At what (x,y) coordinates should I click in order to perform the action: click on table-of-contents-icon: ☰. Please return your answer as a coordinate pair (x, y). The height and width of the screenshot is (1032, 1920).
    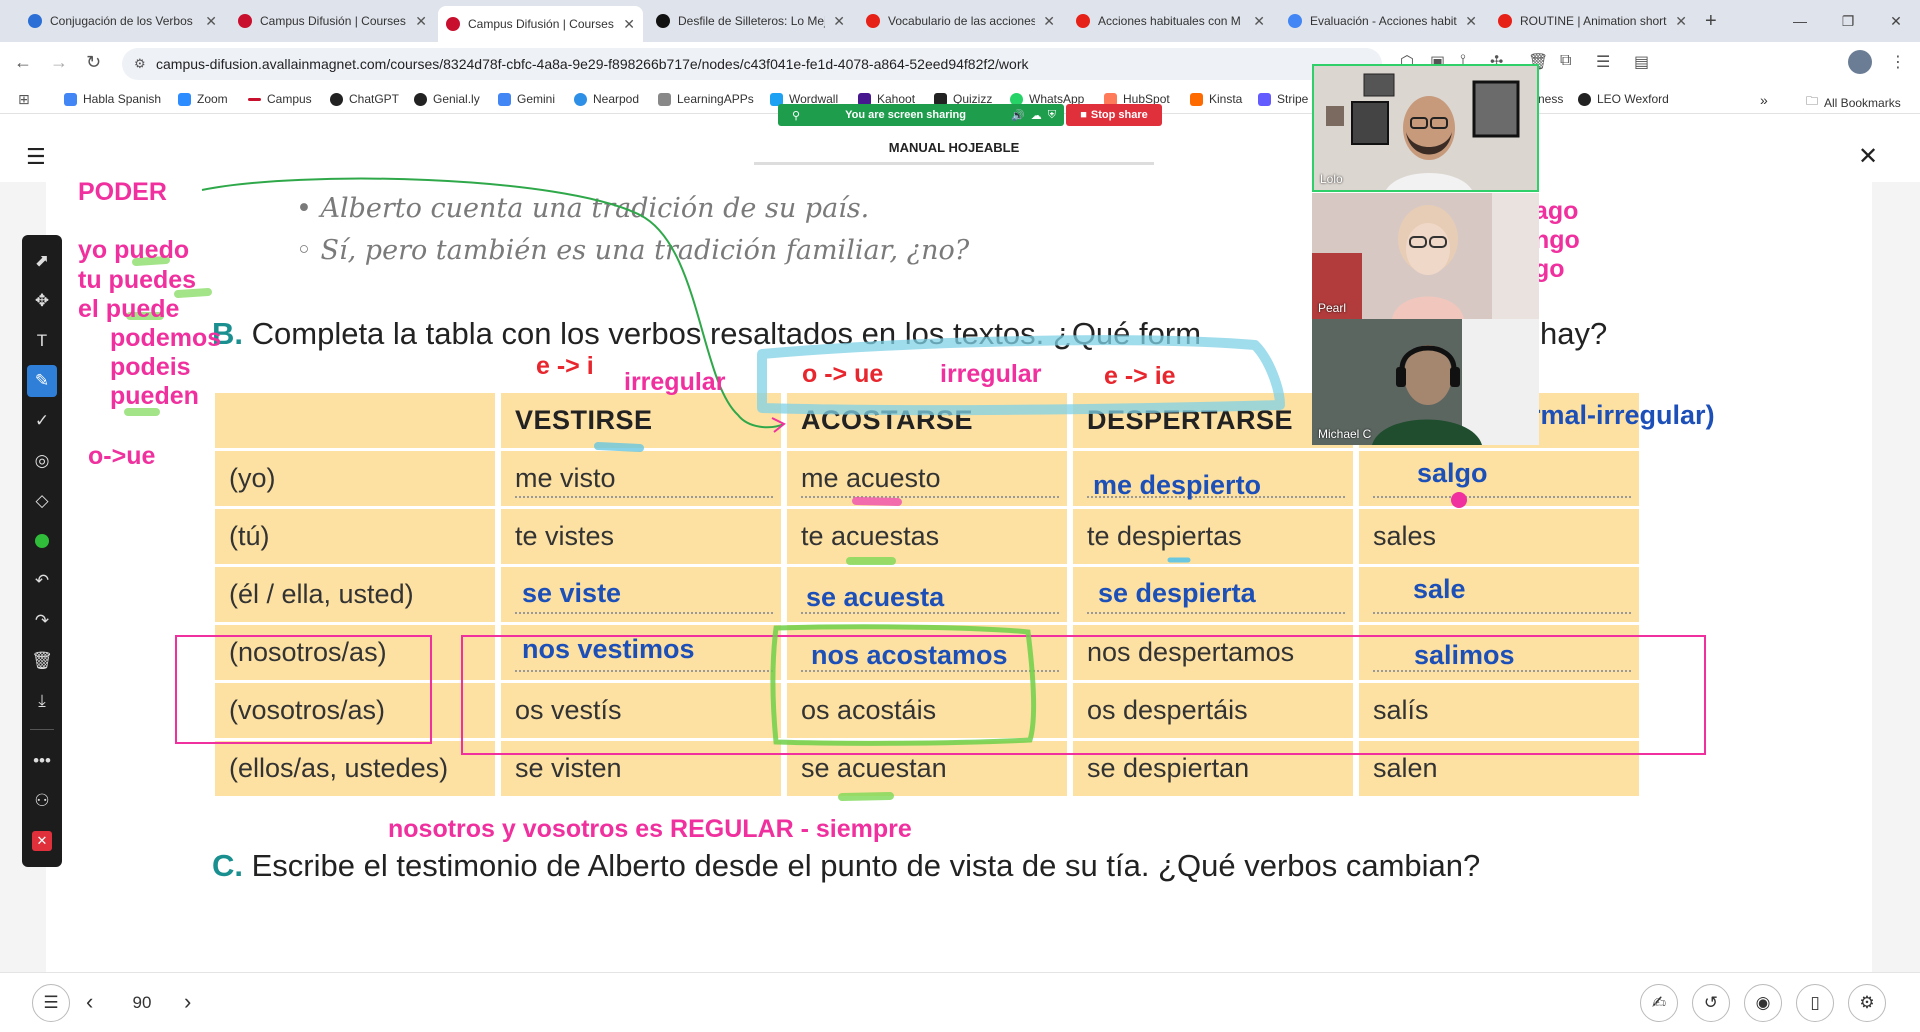
    Looking at the image, I should click on (51, 1003).